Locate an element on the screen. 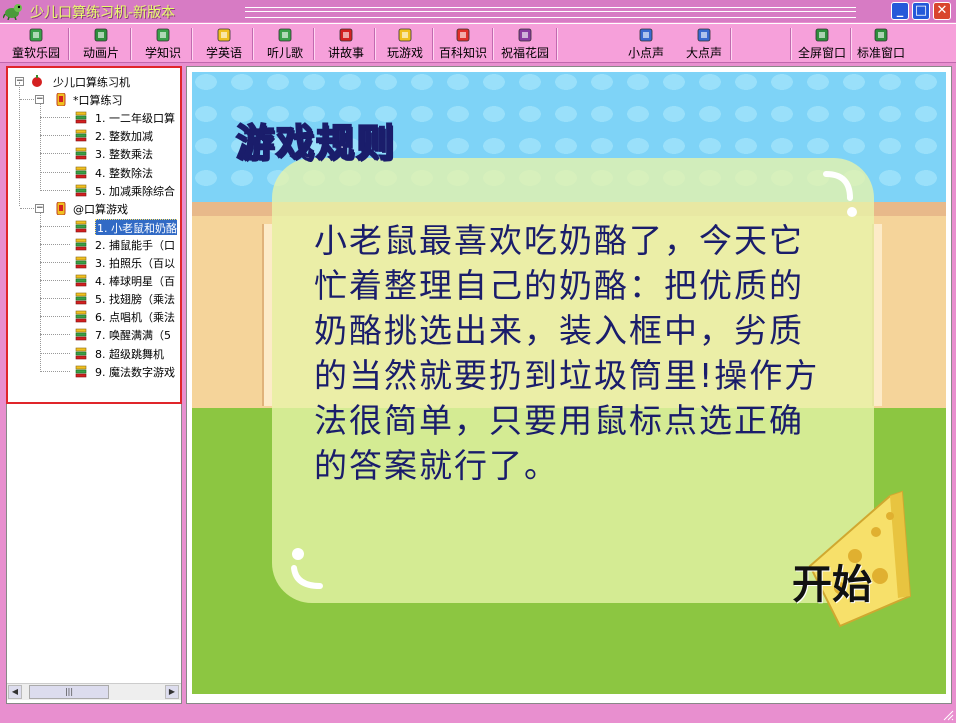 This screenshot has width=956, height=723. tree-item-label: 5. 加减乘除综合 is located at coordinates (135, 191).